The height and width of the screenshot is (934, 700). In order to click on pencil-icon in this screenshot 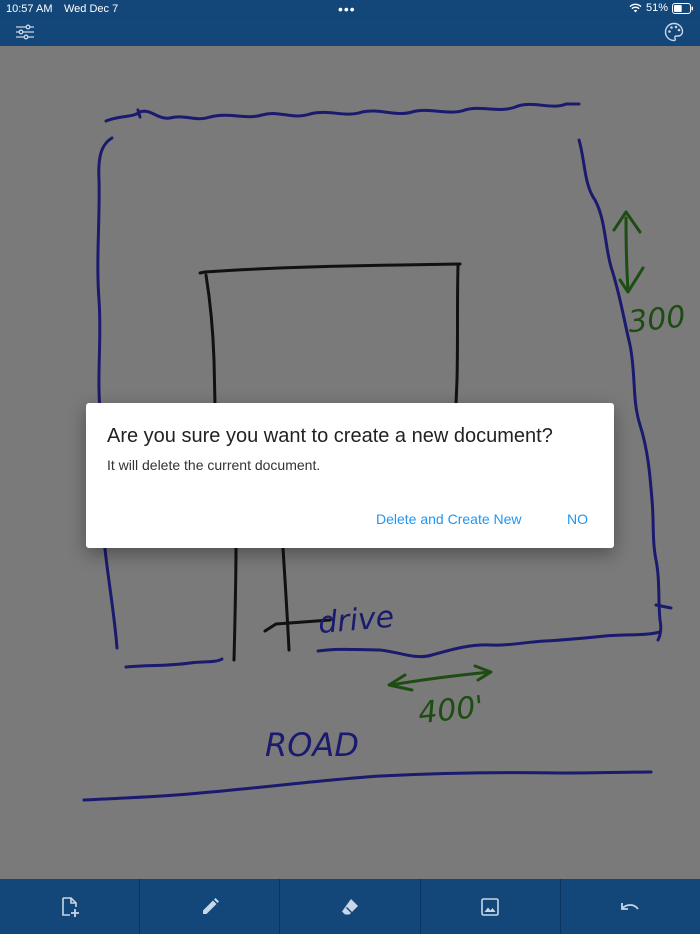, I will do `click(210, 905)`.